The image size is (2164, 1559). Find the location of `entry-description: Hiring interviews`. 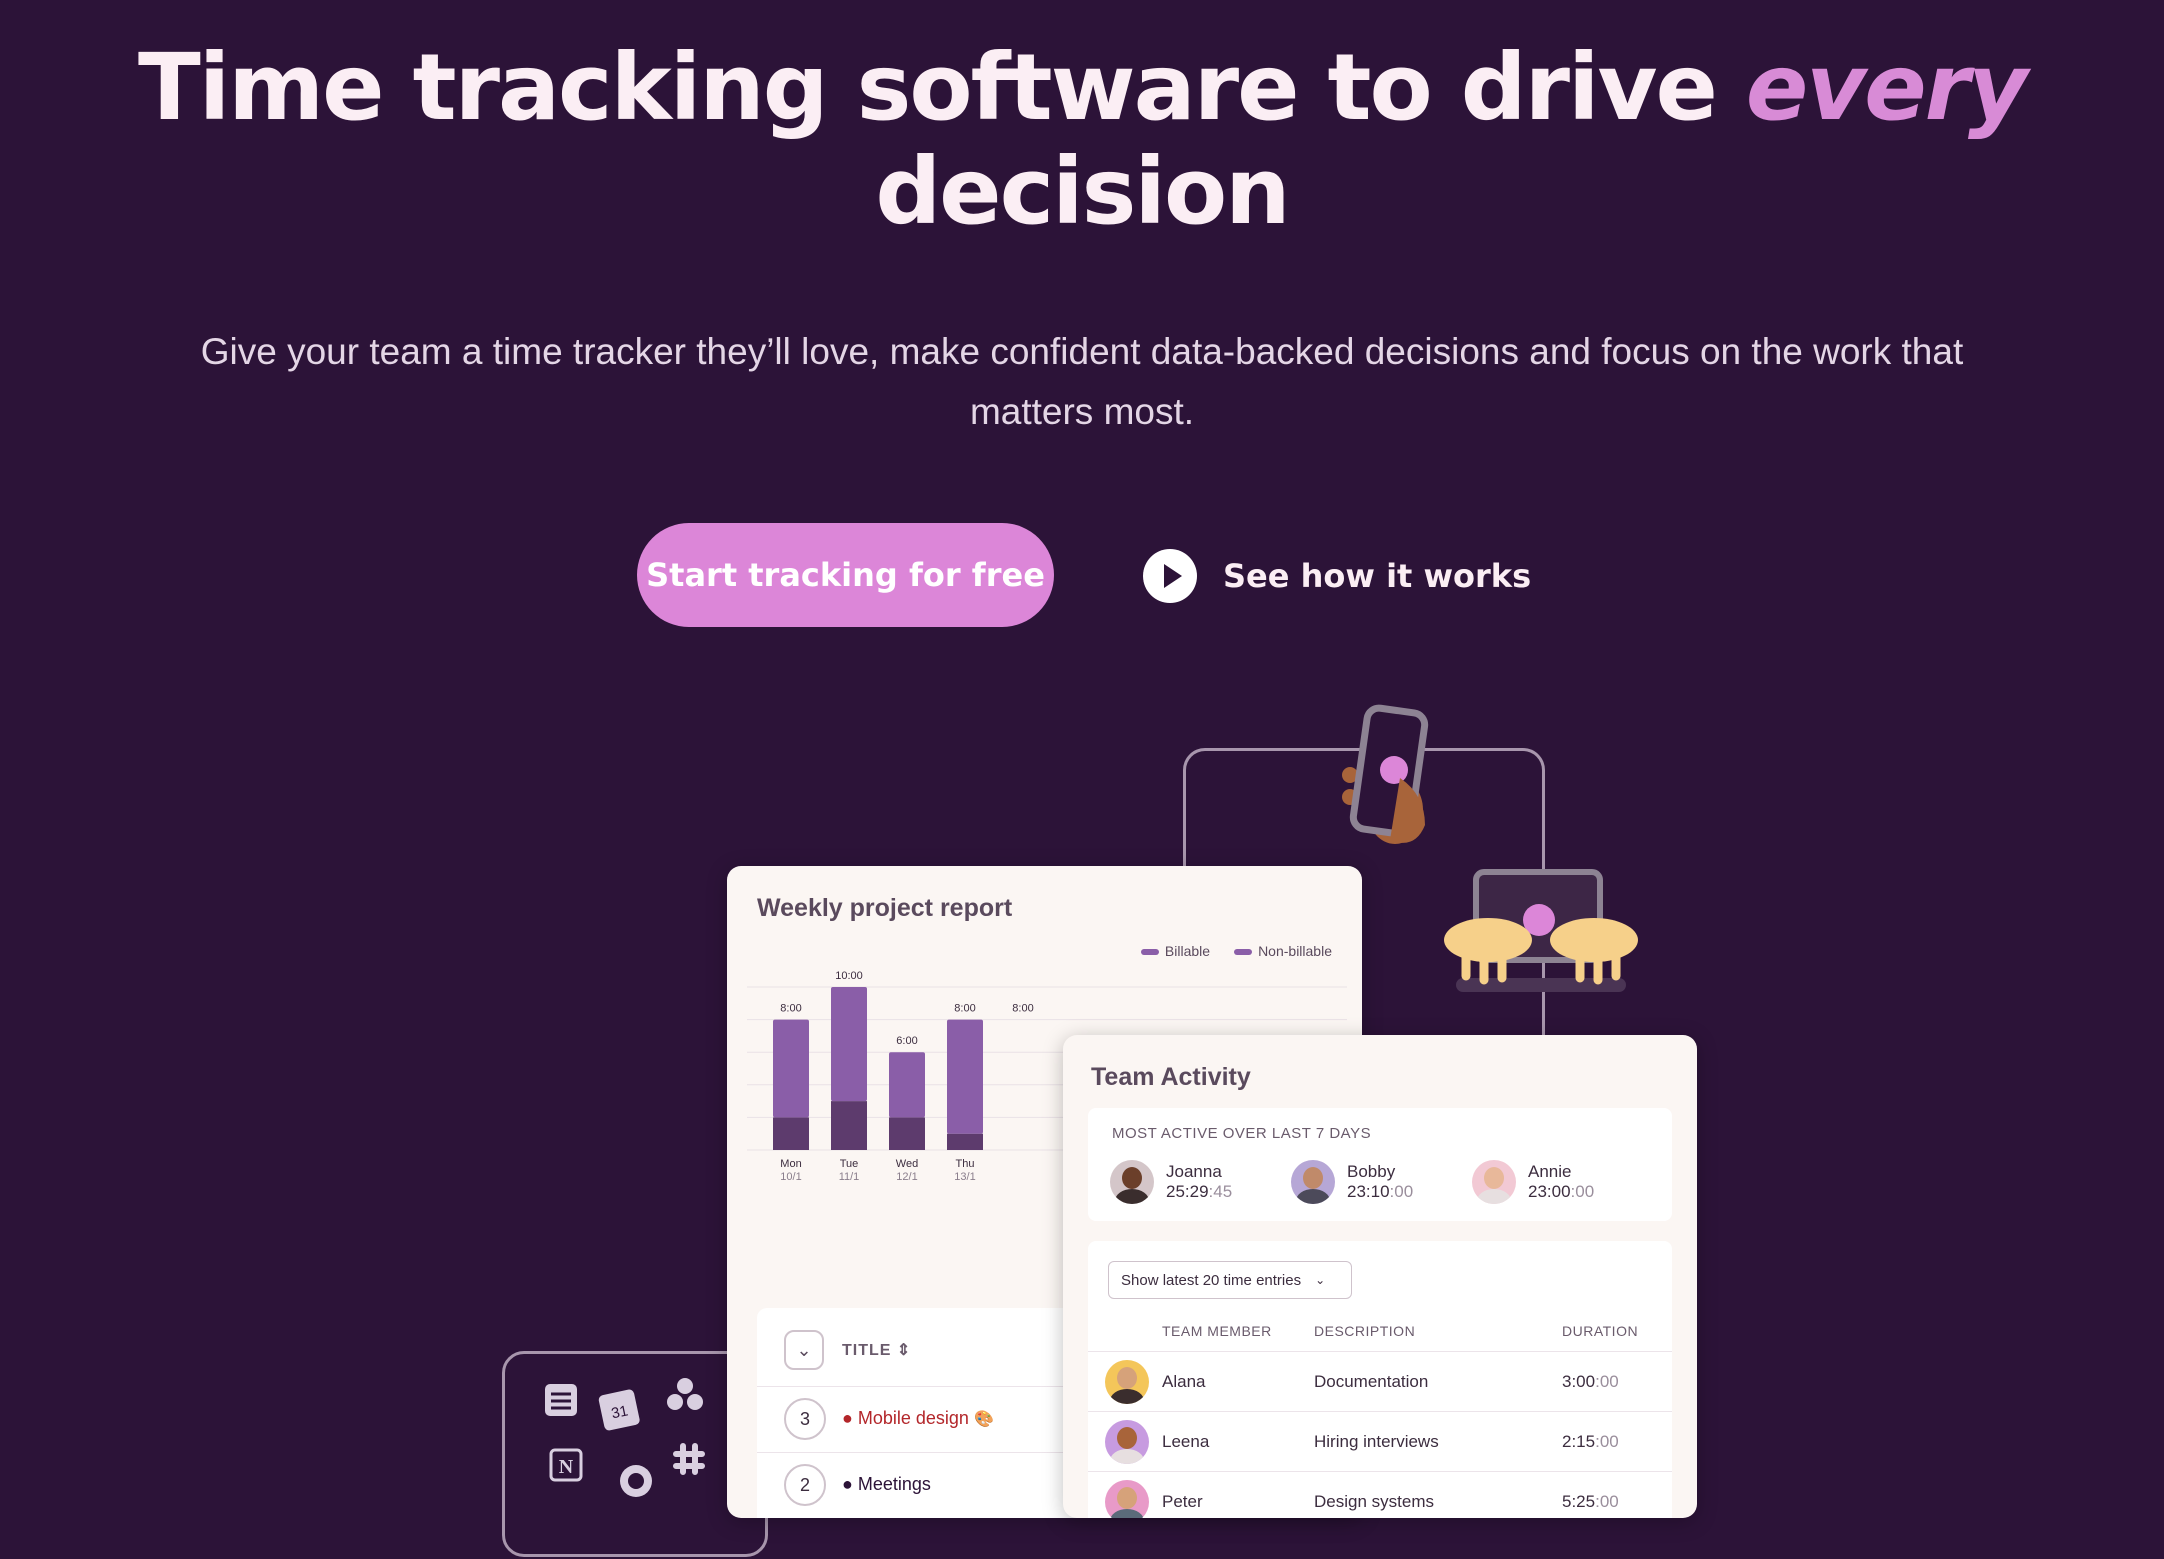

entry-description: Hiring interviews is located at coordinates (1376, 1441).